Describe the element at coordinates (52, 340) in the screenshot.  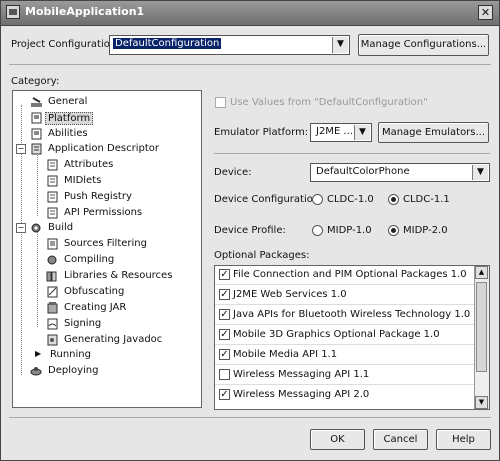
I see `javadoc-icon` at that location.